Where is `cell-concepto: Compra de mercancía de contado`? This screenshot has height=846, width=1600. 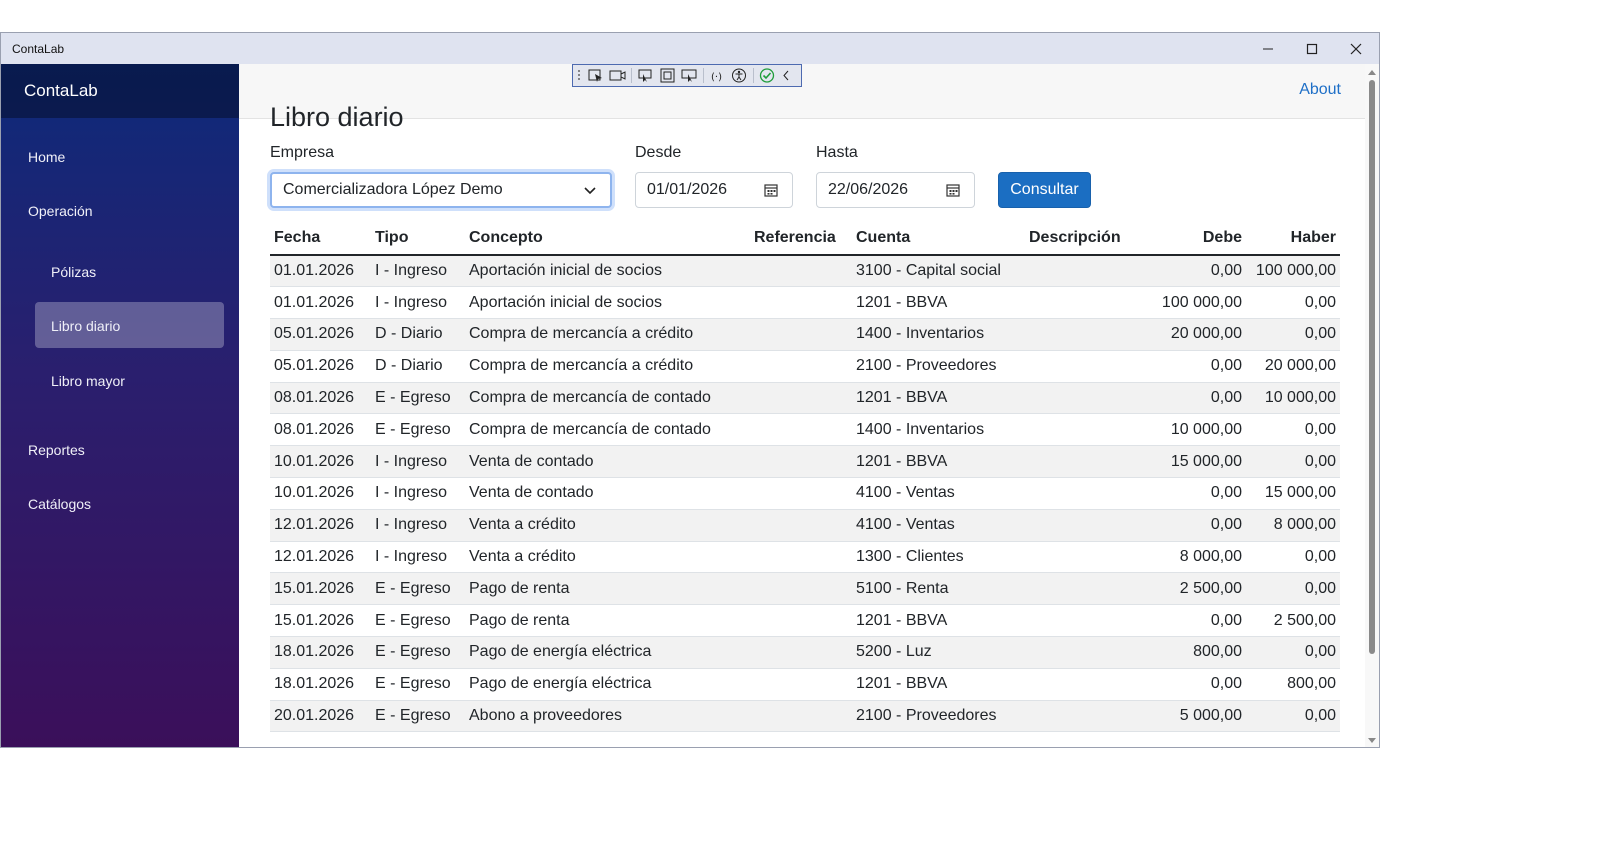
cell-concepto: Compra de mercancía de contado is located at coordinates (607, 398).